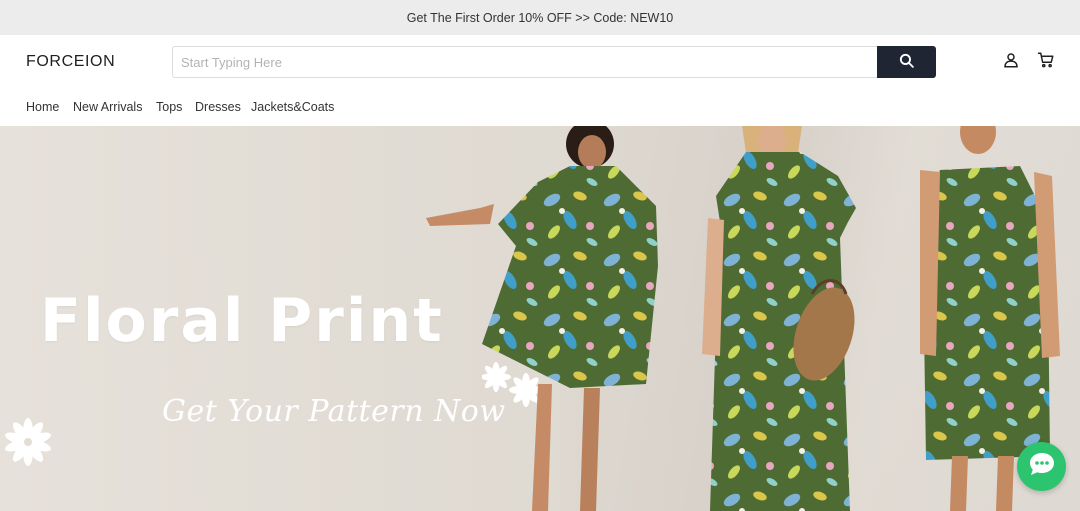  Describe the element at coordinates (42, 107) in the screenshot. I see `nav-item-home: Home` at that location.